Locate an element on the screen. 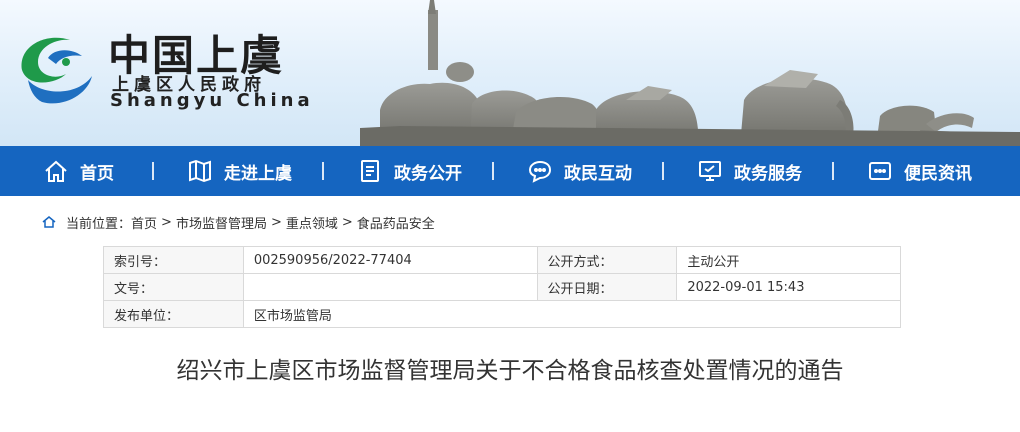  issuer-label: 发布单位： is located at coordinates (173, 314).